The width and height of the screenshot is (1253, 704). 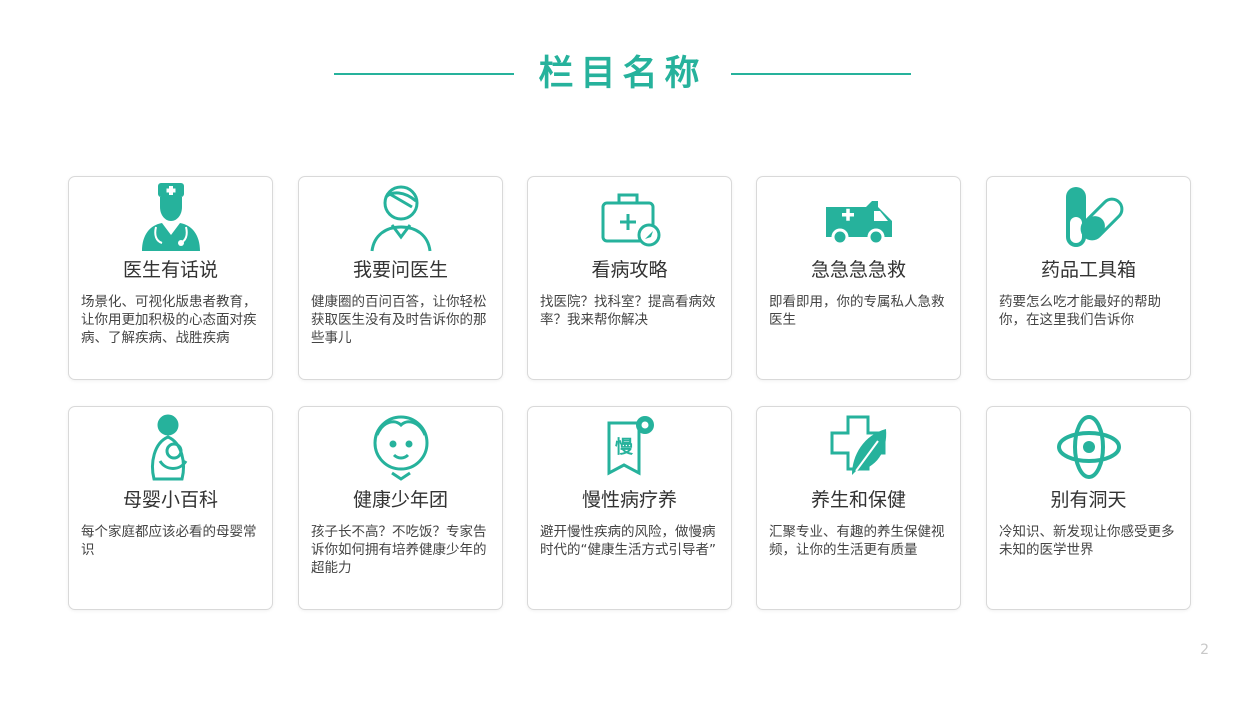 I want to click on page-number: 2, so click(x=1204, y=650).